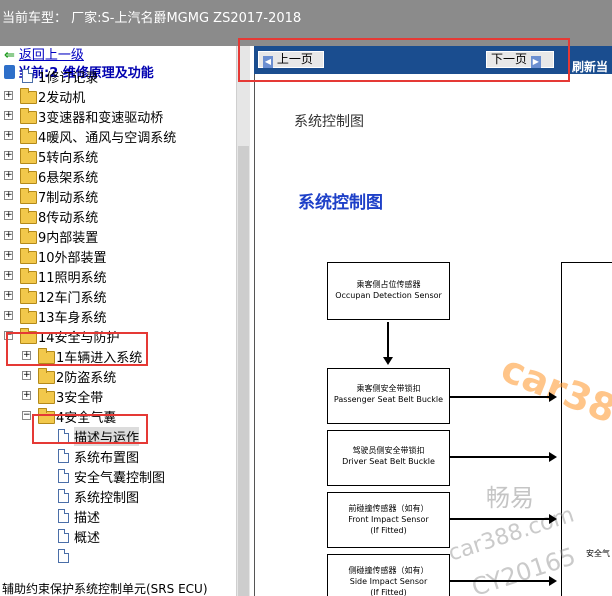  I want to click on highlight-nav-buttons, so click(404, 60).